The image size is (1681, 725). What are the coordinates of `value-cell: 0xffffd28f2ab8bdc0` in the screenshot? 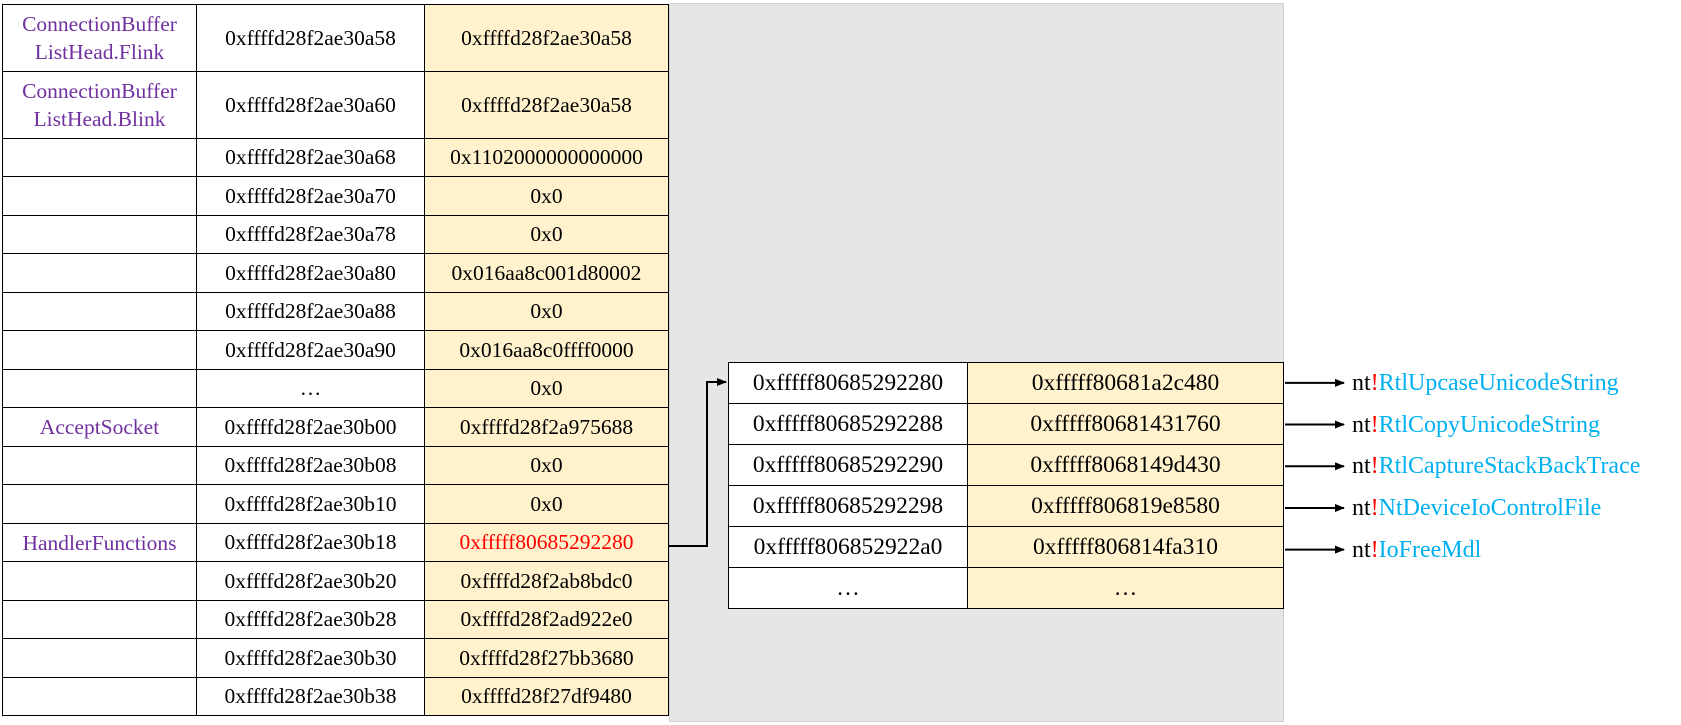 It's located at (546, 581).